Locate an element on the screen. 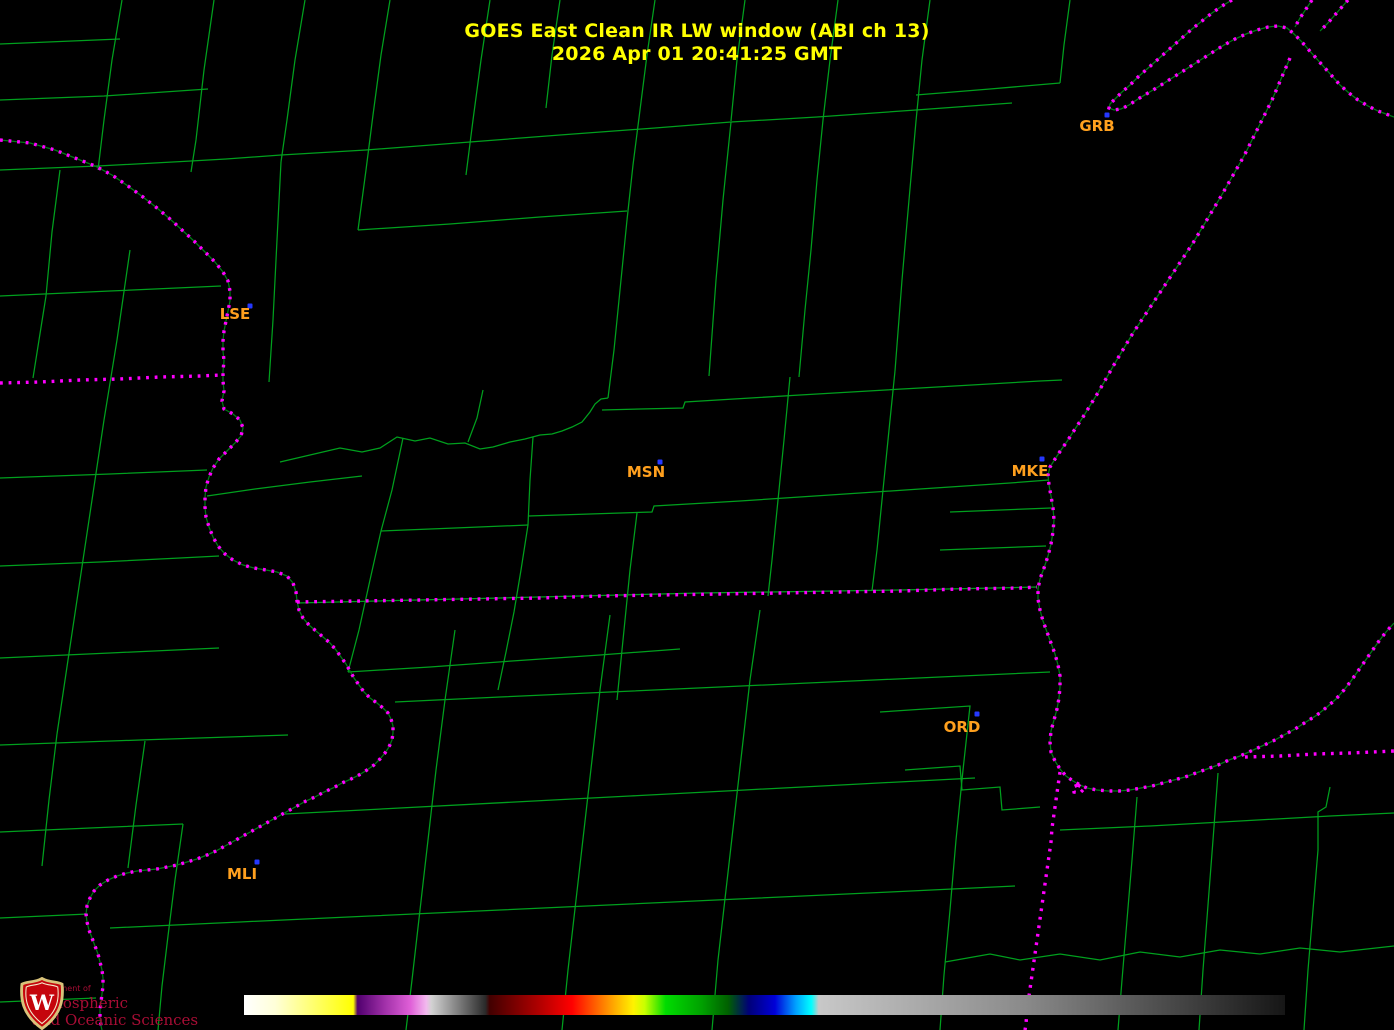 The image size is (1394, 1030). mi-in-border-dotted is located at coordinates (1319, 754).